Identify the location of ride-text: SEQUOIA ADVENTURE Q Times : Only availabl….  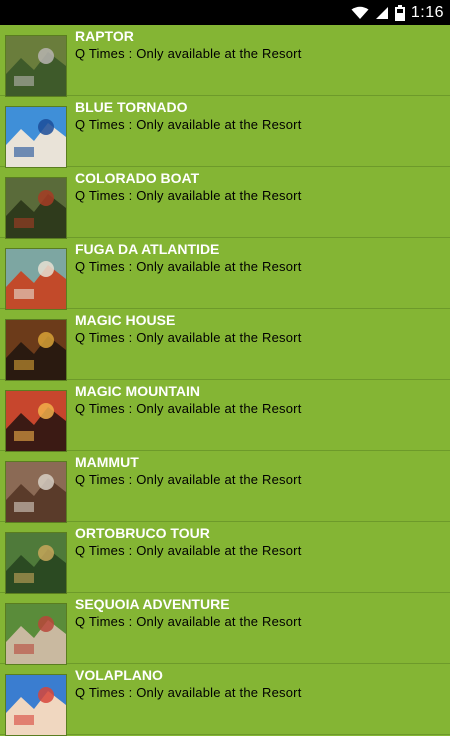
(188, 613).